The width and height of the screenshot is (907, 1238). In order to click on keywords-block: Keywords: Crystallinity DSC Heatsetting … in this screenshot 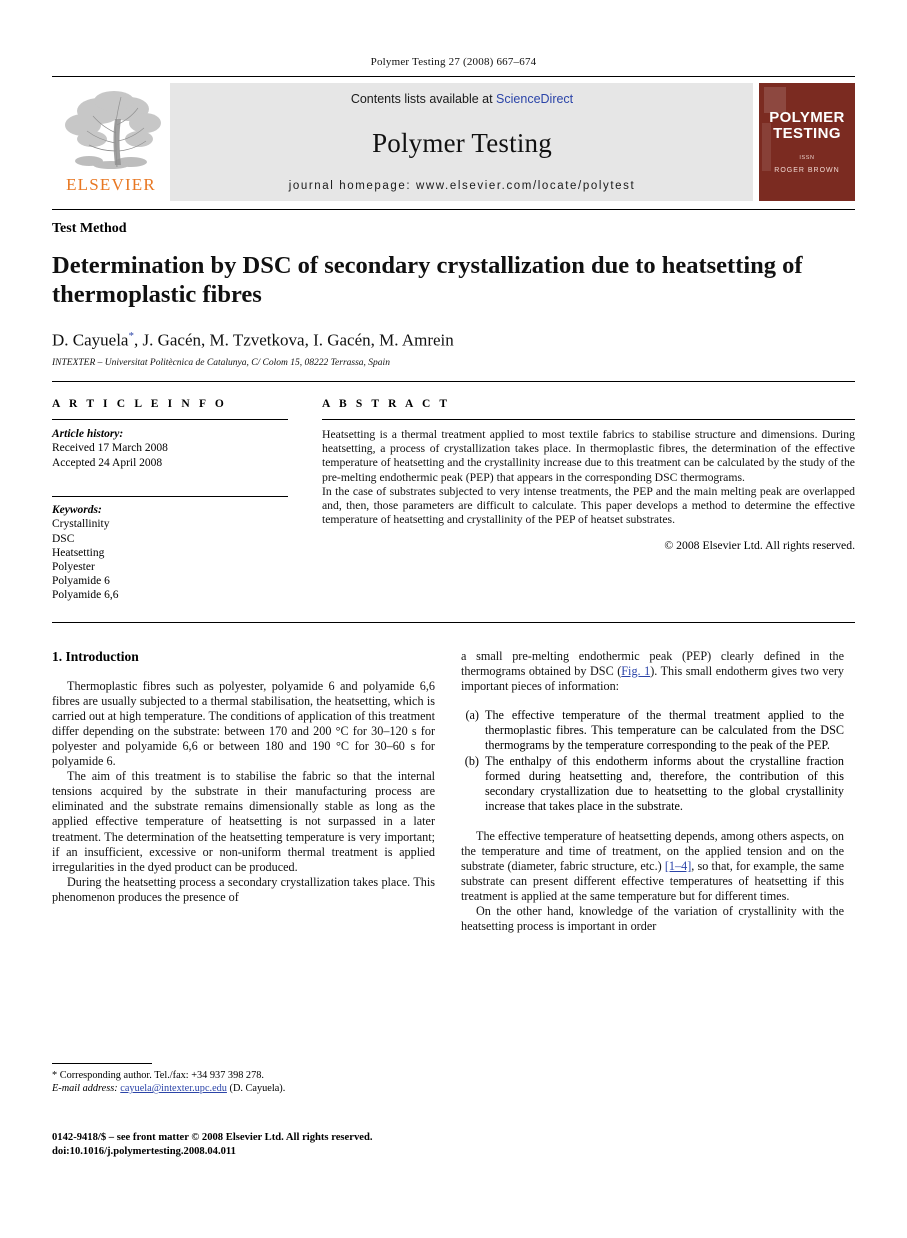, I will do `click(170, 549)`.